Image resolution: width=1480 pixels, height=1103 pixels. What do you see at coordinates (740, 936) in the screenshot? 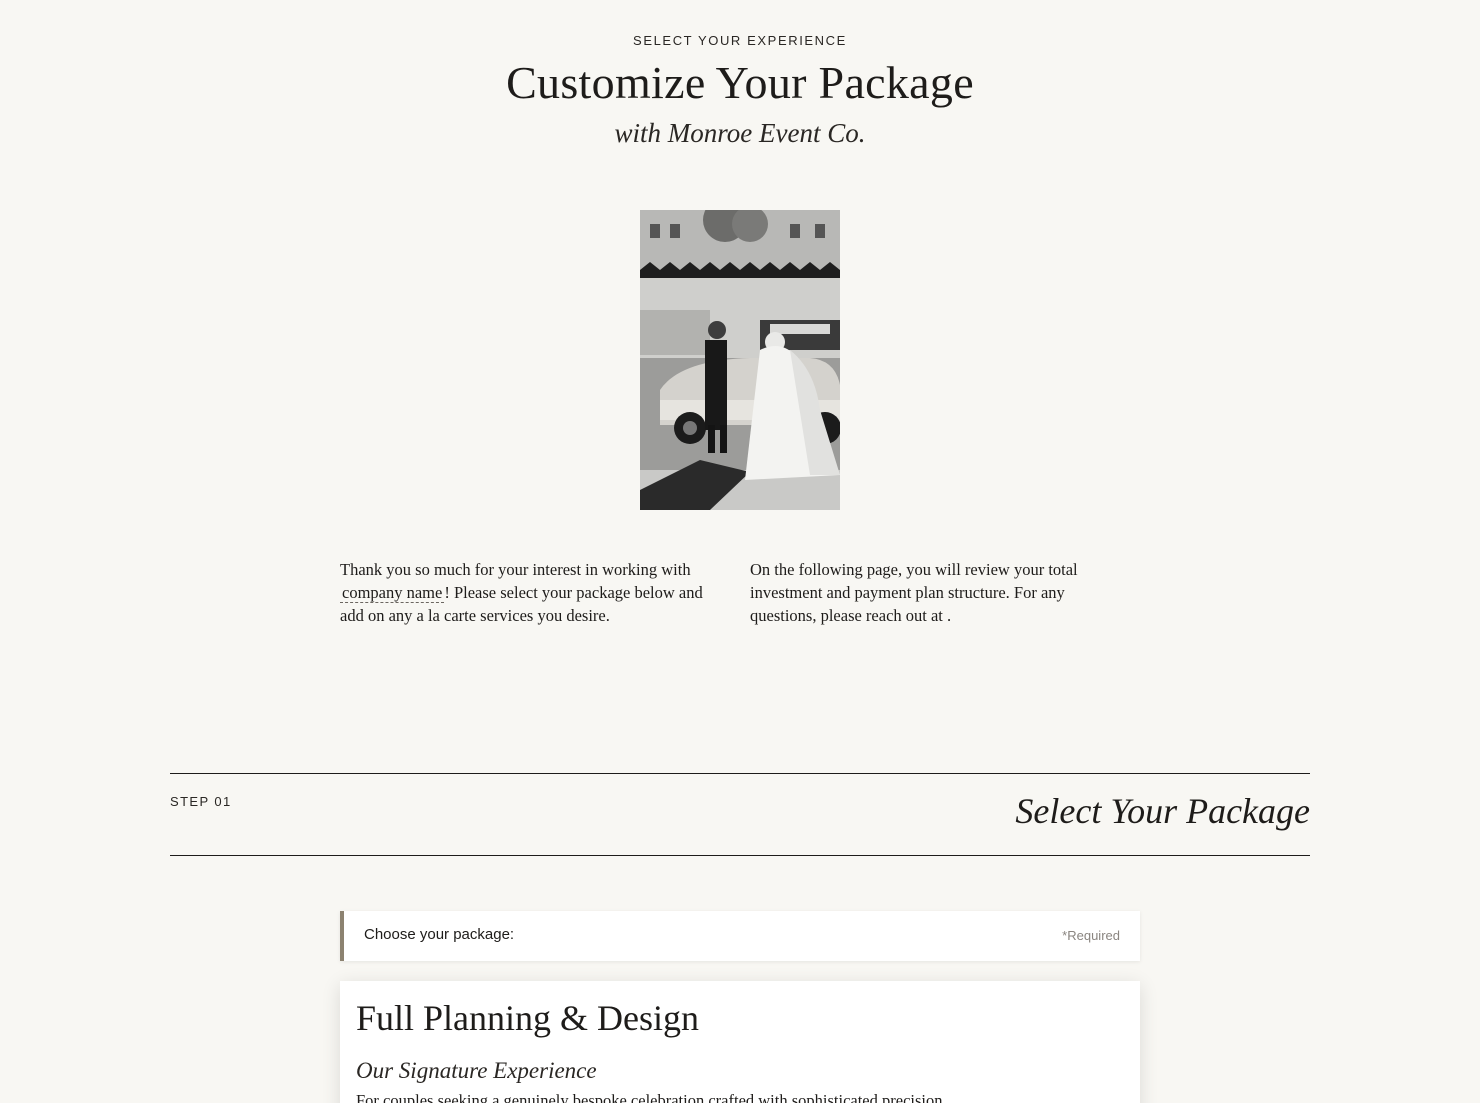
I see `package-select-field: Choose your package: *Required` at bounding box center [740, 936].